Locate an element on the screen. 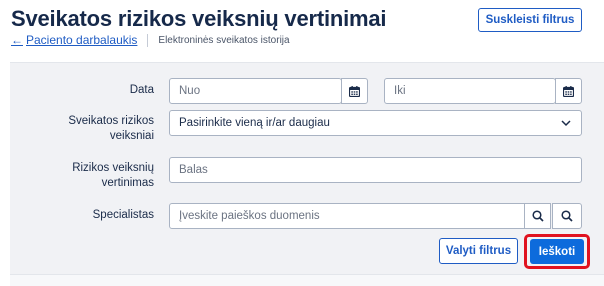 The image size is (604, 286). specialist-advanced-search-button is located at coordinates (567, 216).